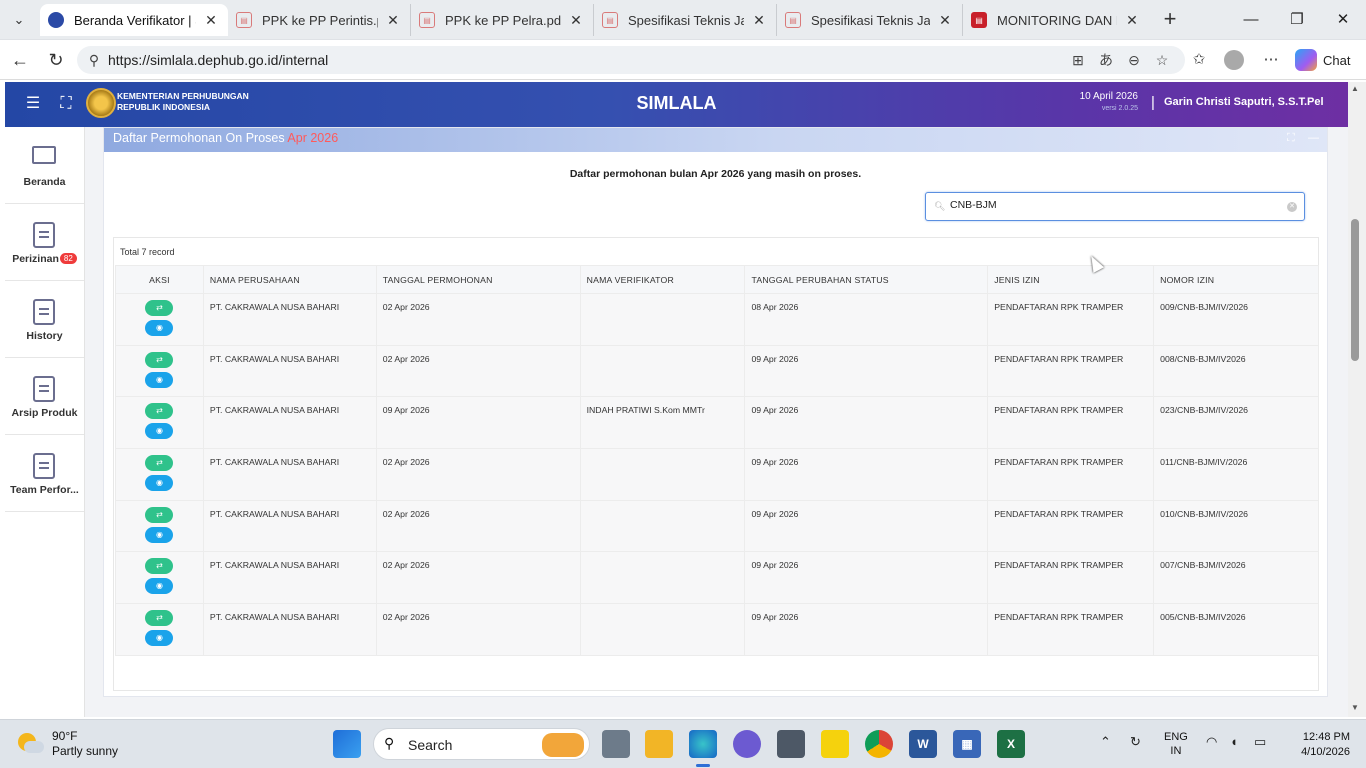  I want to click on sync-icon: ↻, so click(1135, 742).